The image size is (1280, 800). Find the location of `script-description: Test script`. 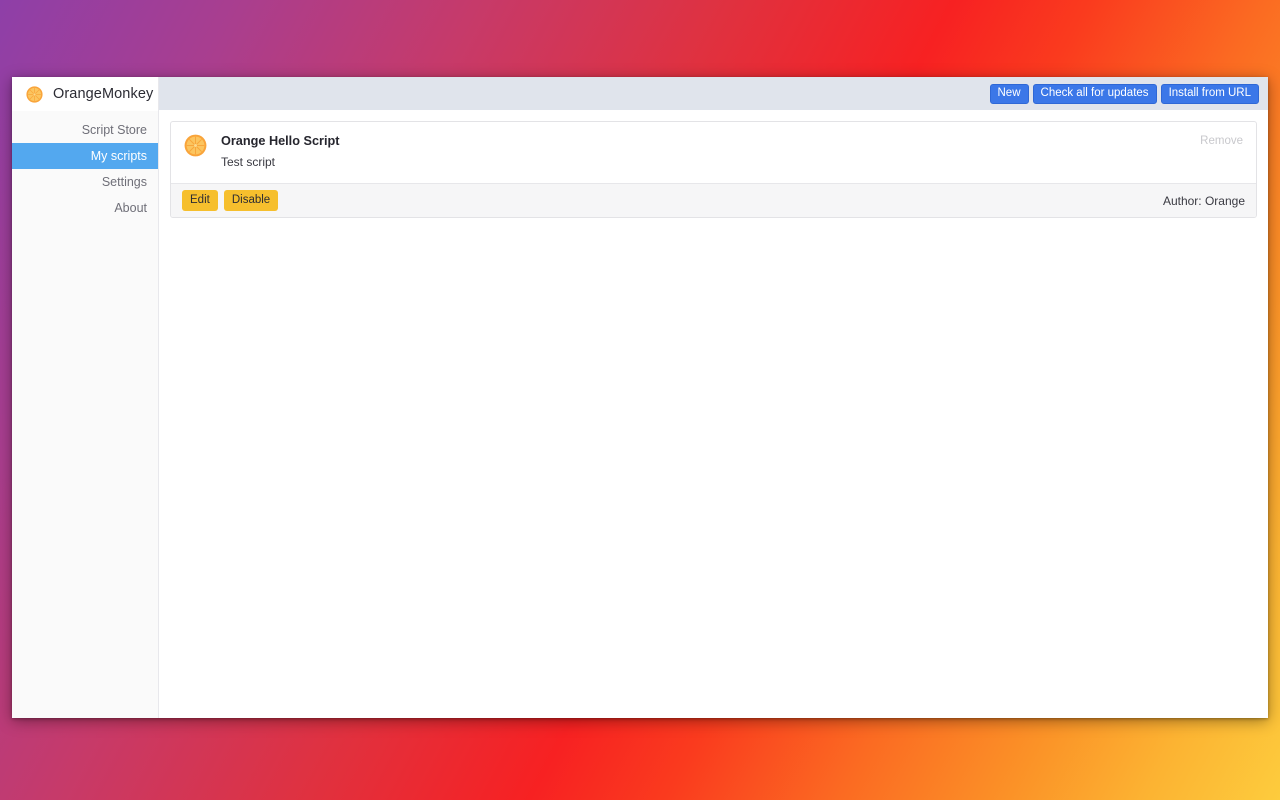

script-description: Test script is located at coordinates (248, 162).